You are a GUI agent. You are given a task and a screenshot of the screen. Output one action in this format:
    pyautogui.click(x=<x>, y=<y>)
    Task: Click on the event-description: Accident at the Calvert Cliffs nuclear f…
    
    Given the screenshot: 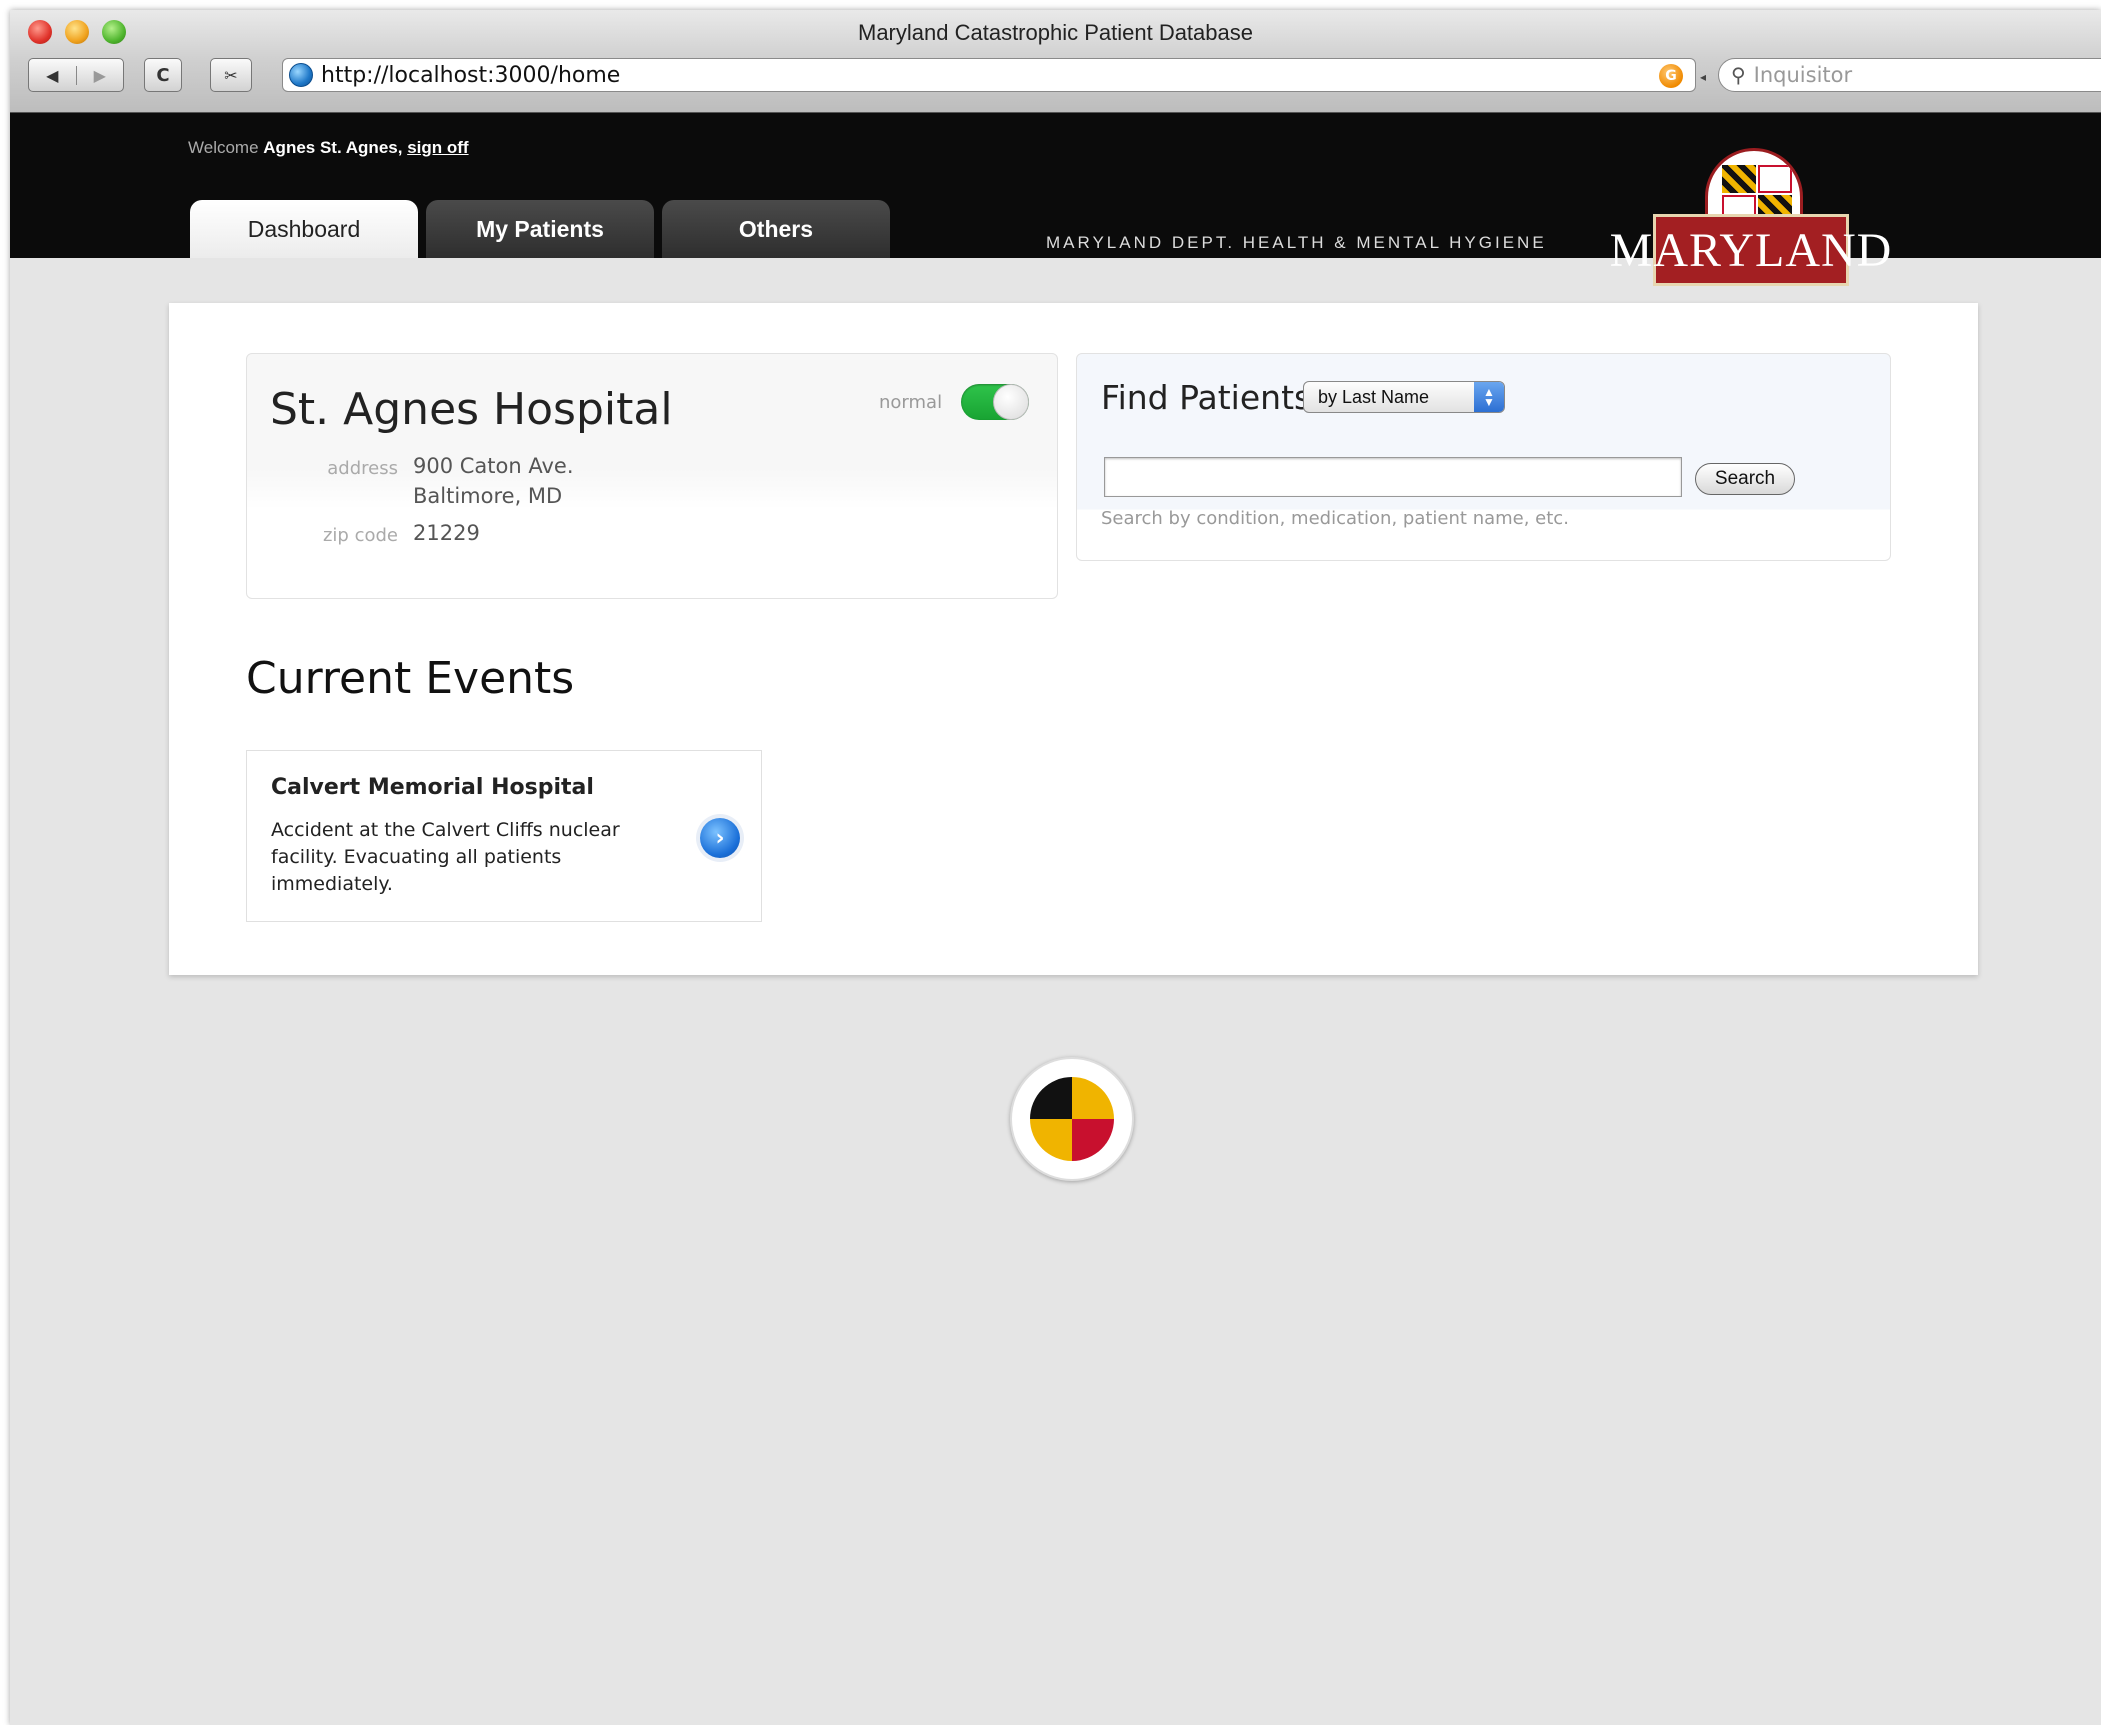 What is the action you would take?
    pyautogui.click(x=445, y=857)
    